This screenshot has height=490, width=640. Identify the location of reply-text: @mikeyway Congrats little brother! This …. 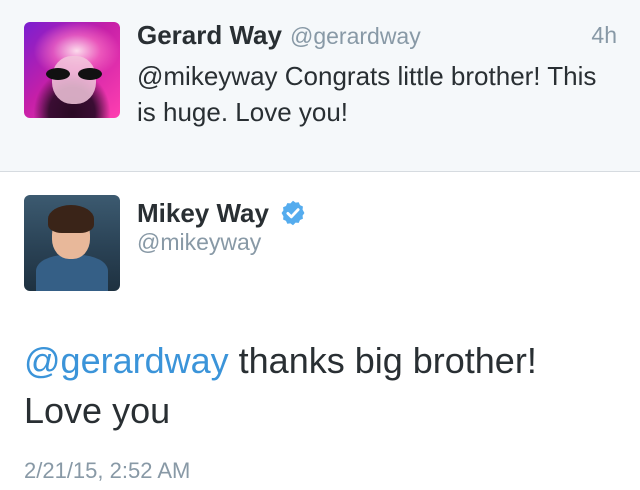
(367, 94).